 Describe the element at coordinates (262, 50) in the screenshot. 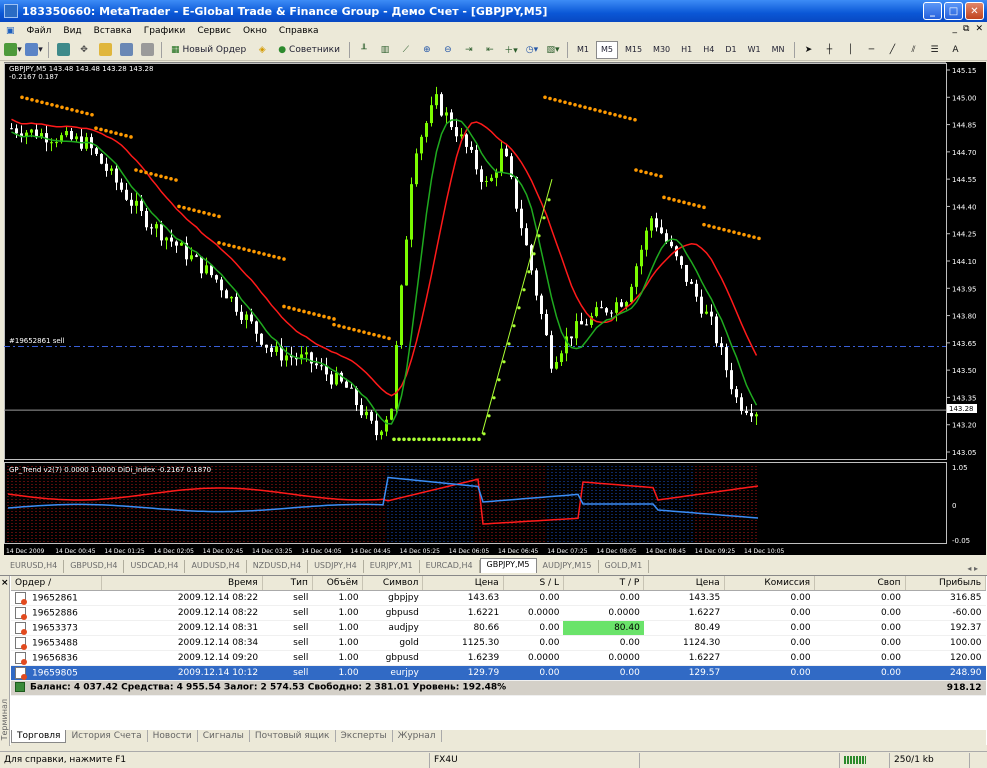

I see `metaeditor-icon: ◈` at that location.